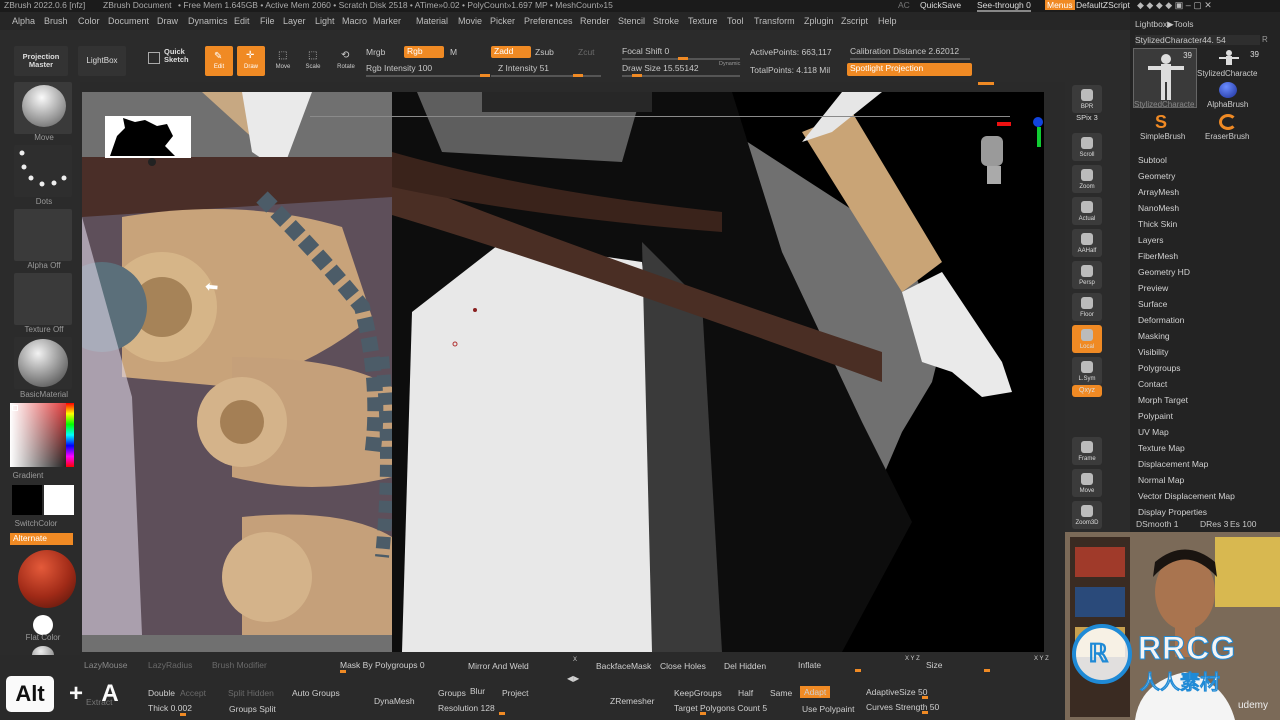 The width and height of the screenshot is (1280, 720). Describe the element at coordinates (1214, 524) in the screenshot. I see `dres-slider: DRes 3` at that location.